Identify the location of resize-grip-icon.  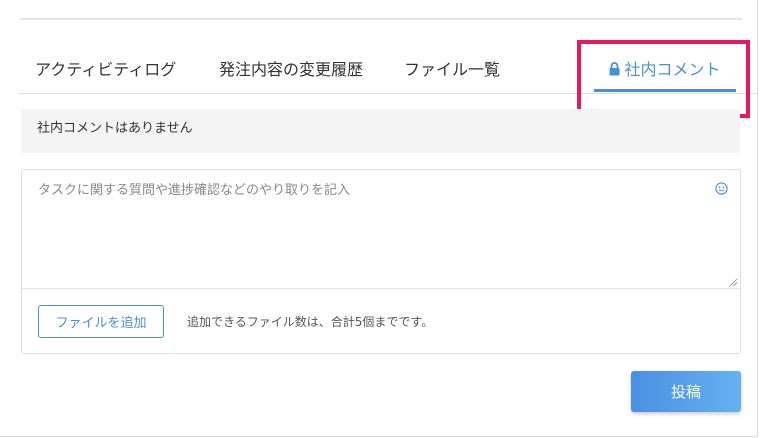
(733, 282).